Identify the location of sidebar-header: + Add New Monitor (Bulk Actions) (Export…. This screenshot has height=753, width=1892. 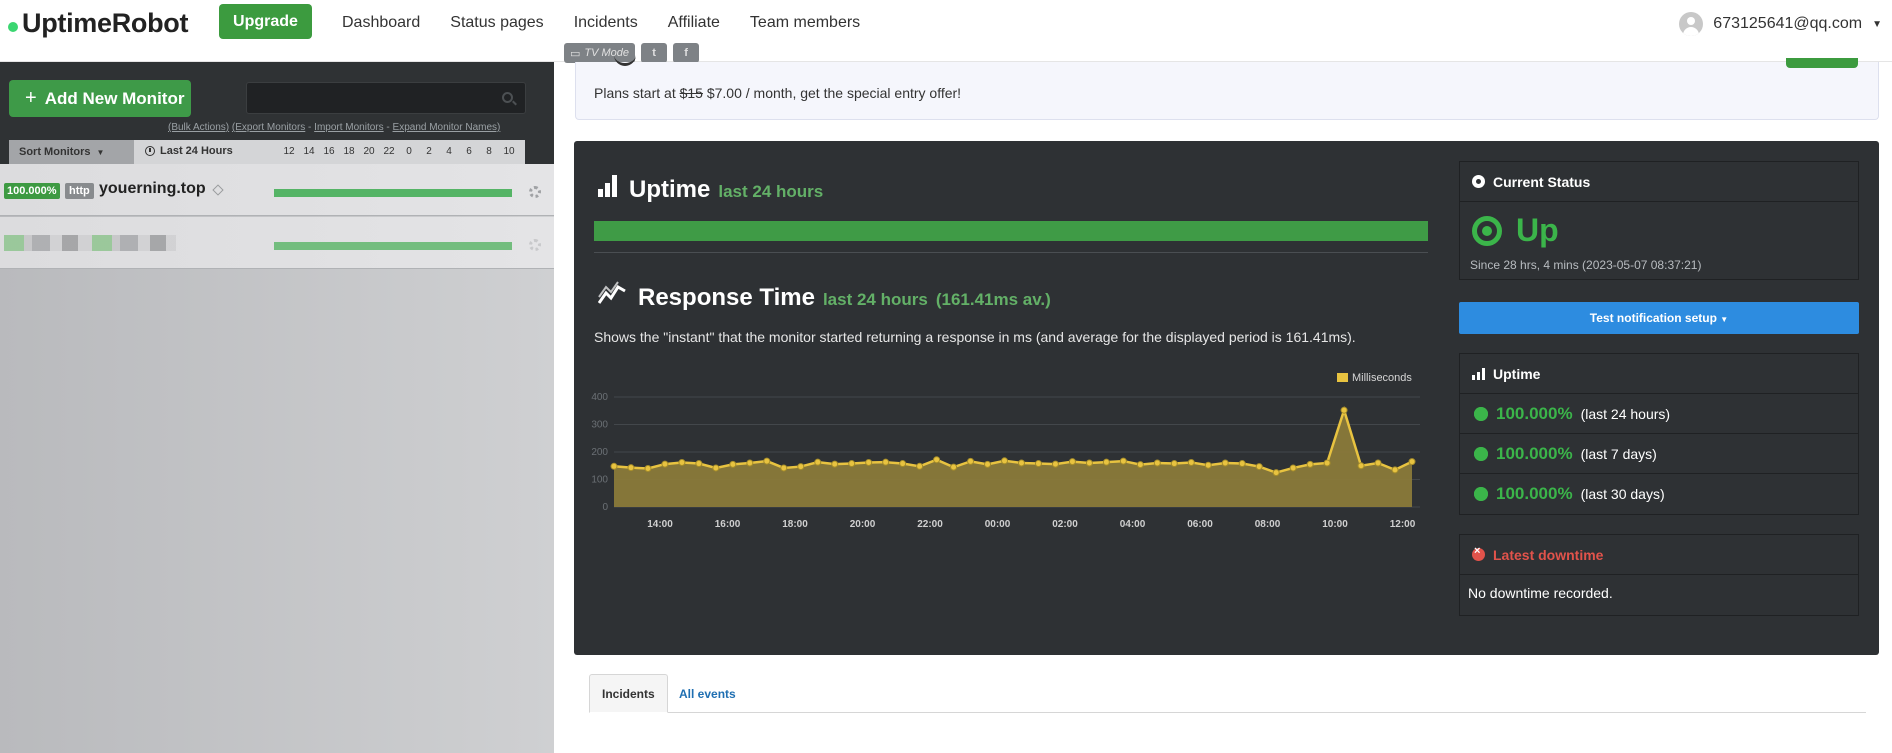
(277, 113).